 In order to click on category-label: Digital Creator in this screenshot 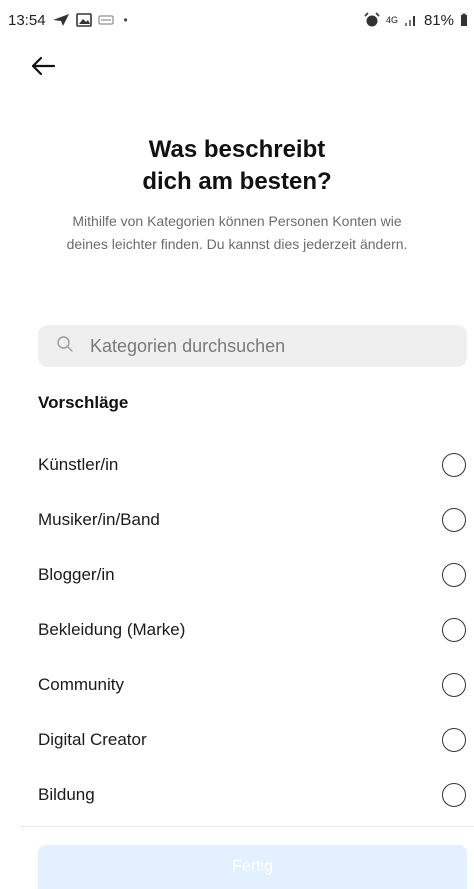, I will do `click(92, 739)`.